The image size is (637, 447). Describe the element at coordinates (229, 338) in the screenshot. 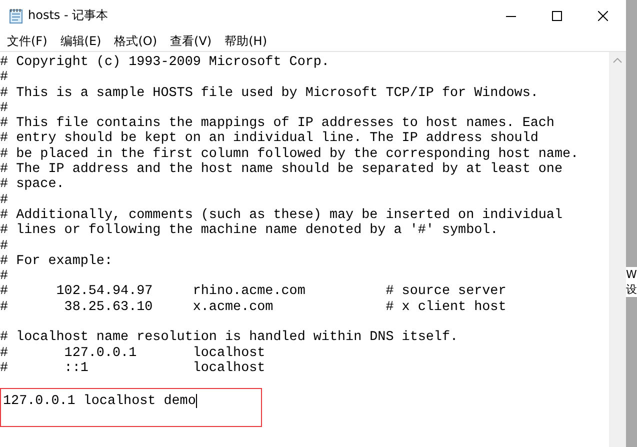

I see `text-line: # localhost name resolution is handled within DNS itself.` at that location.